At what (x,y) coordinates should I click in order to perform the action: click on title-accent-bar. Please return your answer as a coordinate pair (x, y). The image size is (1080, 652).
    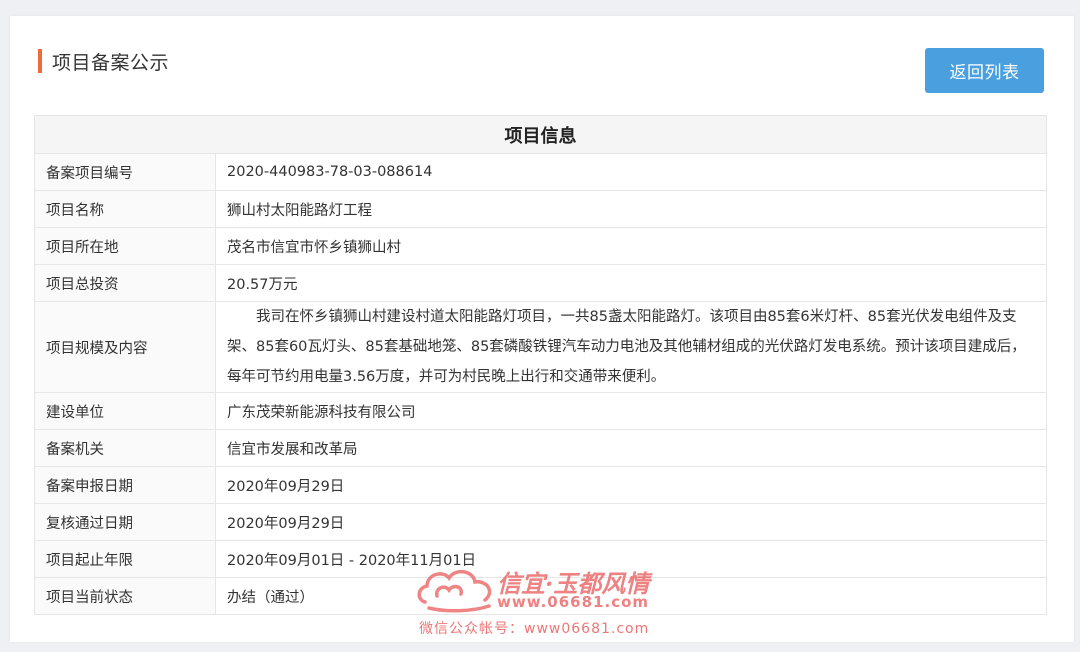
    Looking at the image, I should click on (40, 61).